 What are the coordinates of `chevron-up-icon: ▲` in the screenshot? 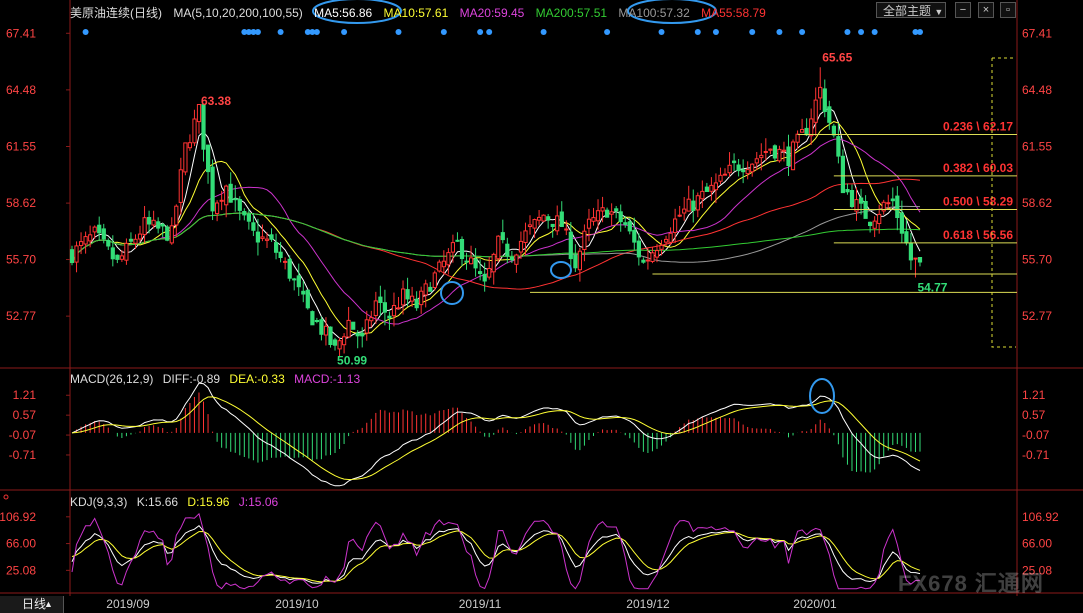 It's located at (48, 604).